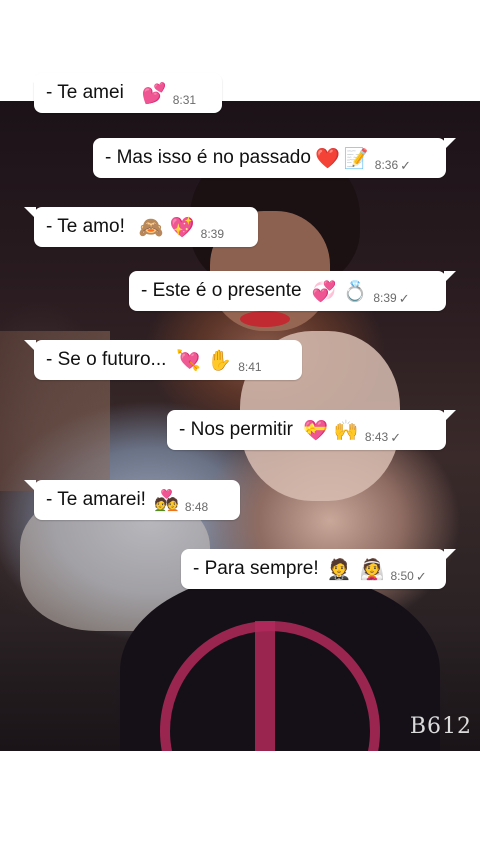  Describe the element at coordinates (265, 686) in the screenshot. I see `photo-shirt-logo-bar` at that location.